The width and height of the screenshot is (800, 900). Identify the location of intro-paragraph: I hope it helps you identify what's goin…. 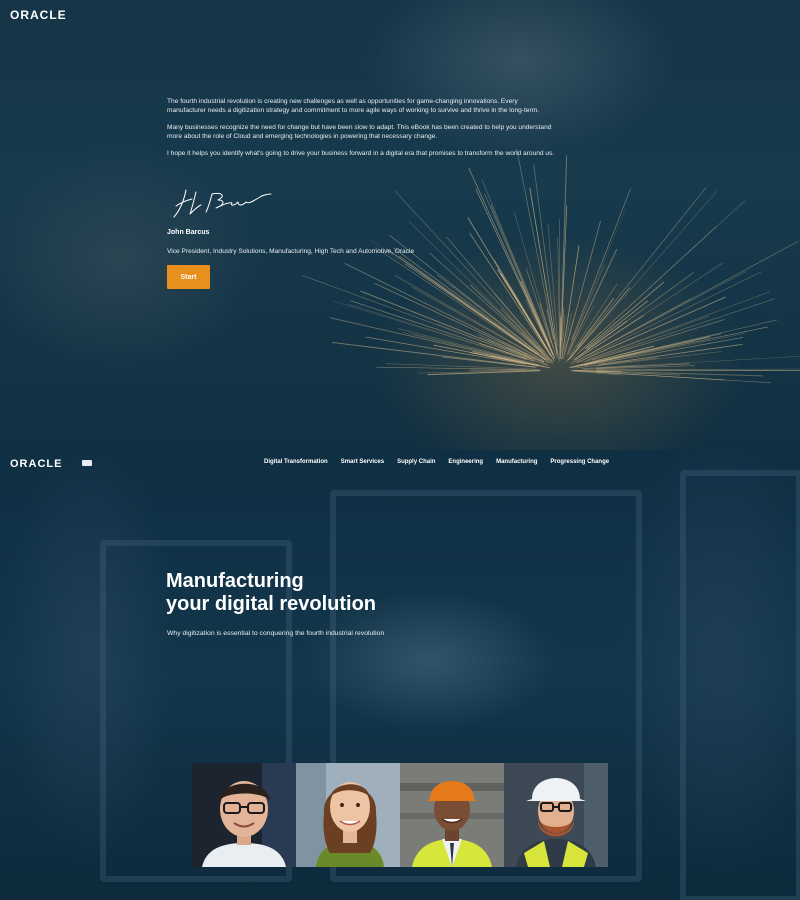
(361, 153).